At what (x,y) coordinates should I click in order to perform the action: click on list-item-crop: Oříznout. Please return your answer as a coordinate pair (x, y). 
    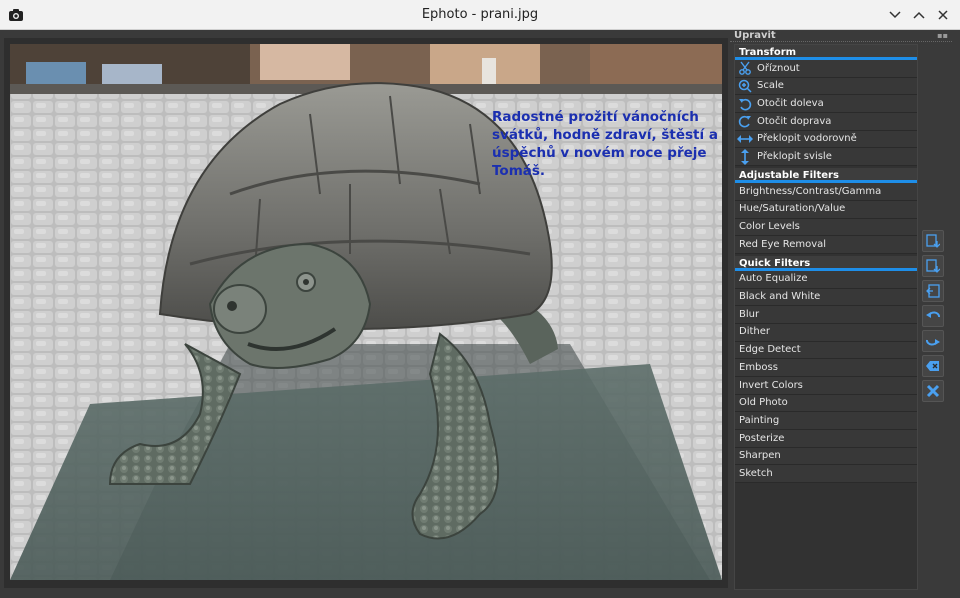
    Looking at the image, I should click on (826, 69).